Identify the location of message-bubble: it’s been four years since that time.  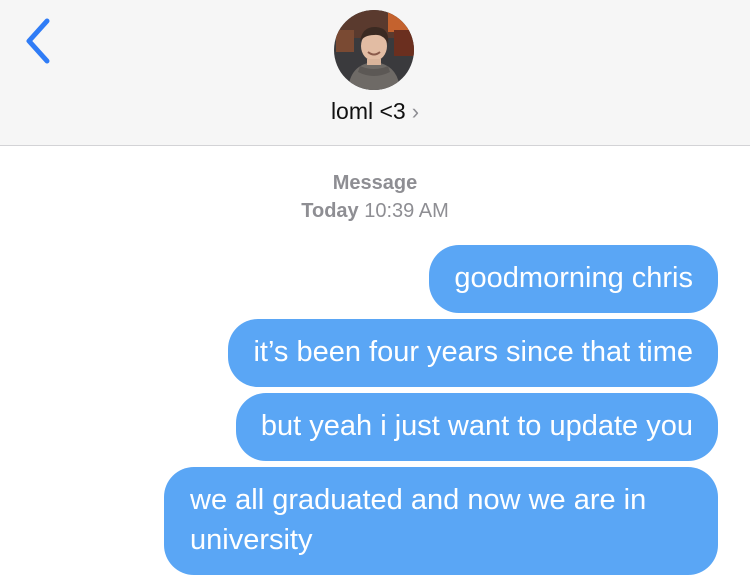
(473, 353).